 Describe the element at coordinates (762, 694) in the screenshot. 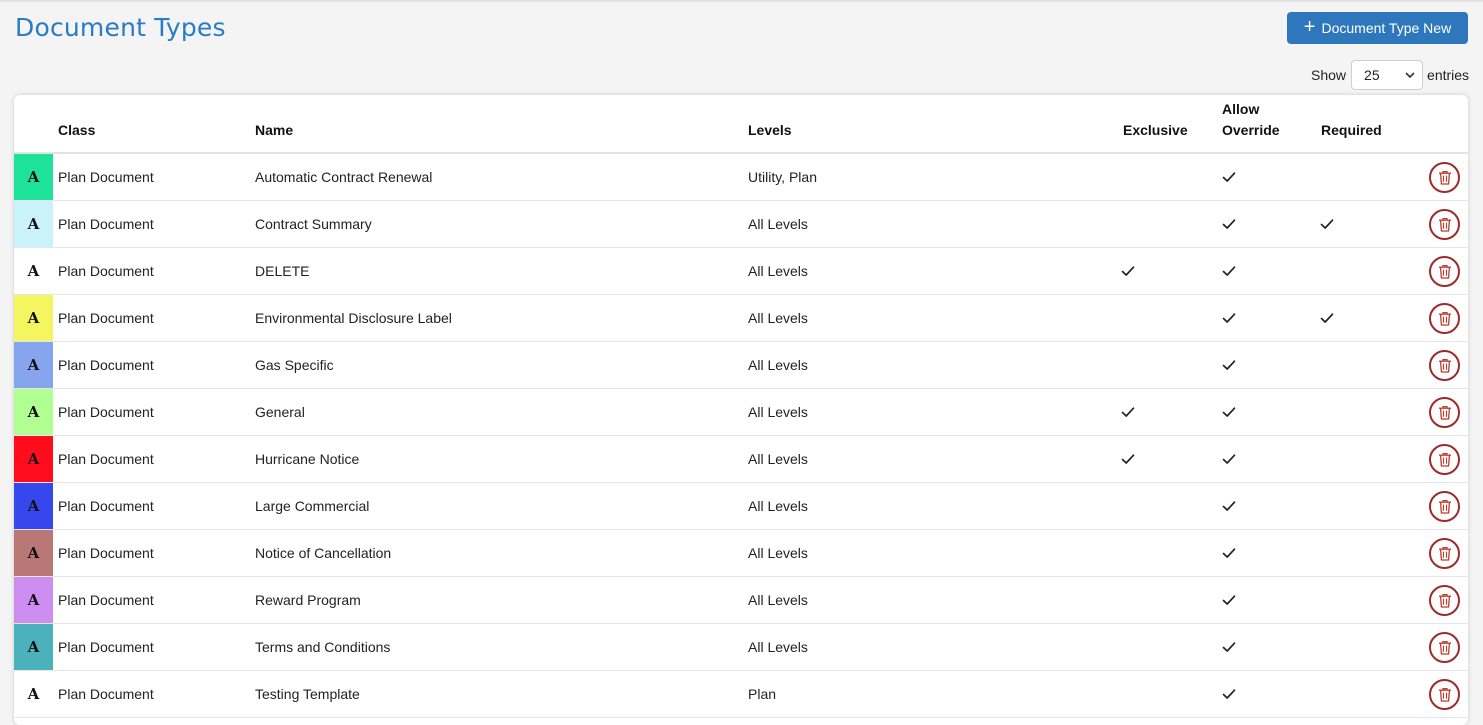

I see `cell-levels: Plan` at that location.